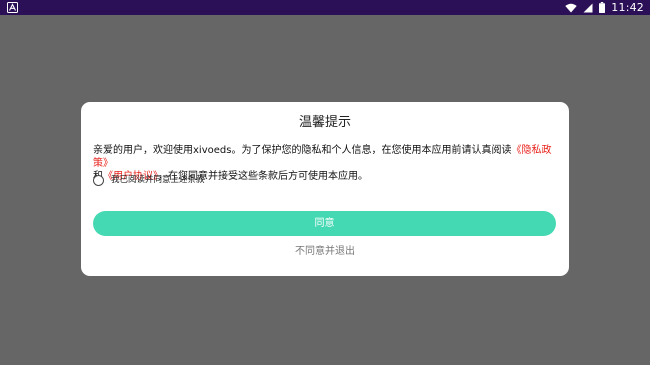  I want to click on status-icons: 11:42, so click(604, 7).